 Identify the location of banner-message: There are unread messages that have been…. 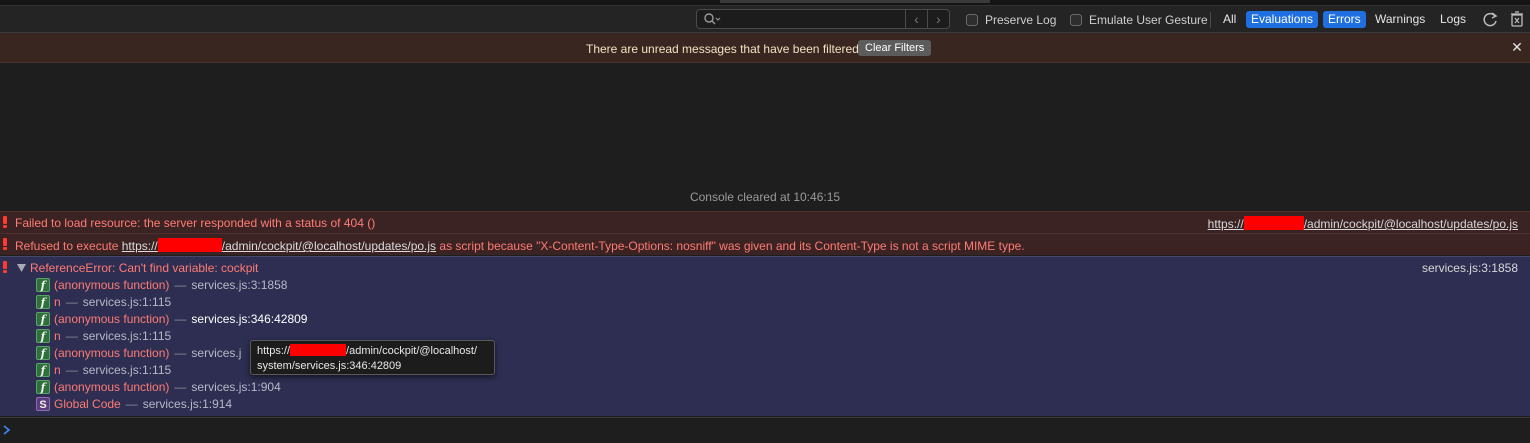
(722, 49).